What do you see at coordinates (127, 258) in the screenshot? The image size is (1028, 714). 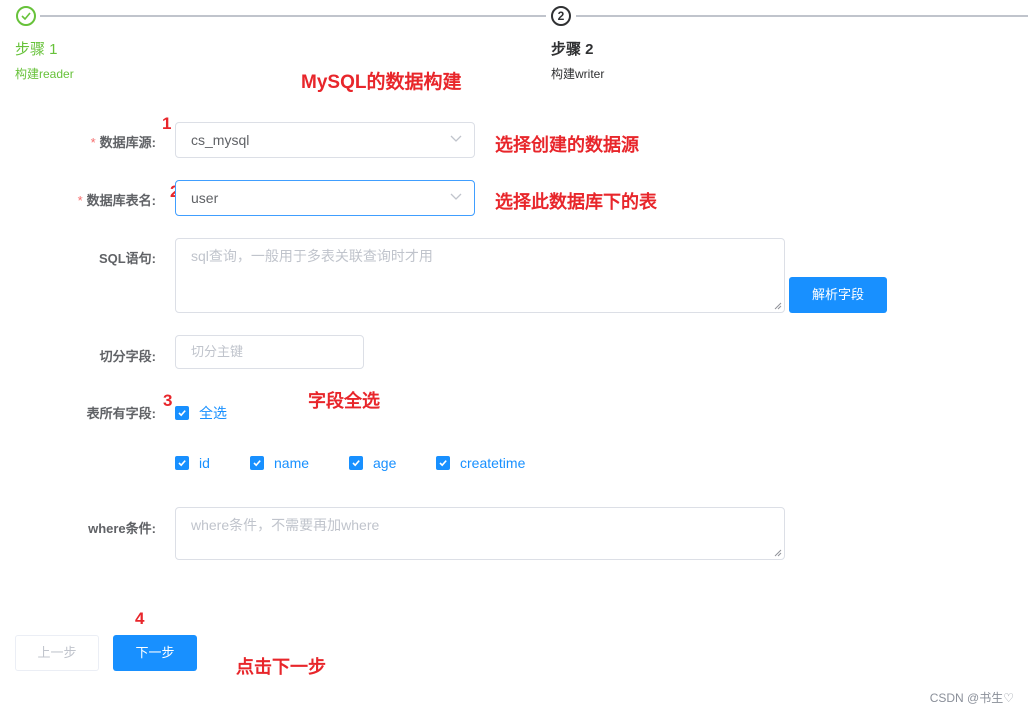 I see `sql-label: SQL语句:` at bounding box center [127, 258].